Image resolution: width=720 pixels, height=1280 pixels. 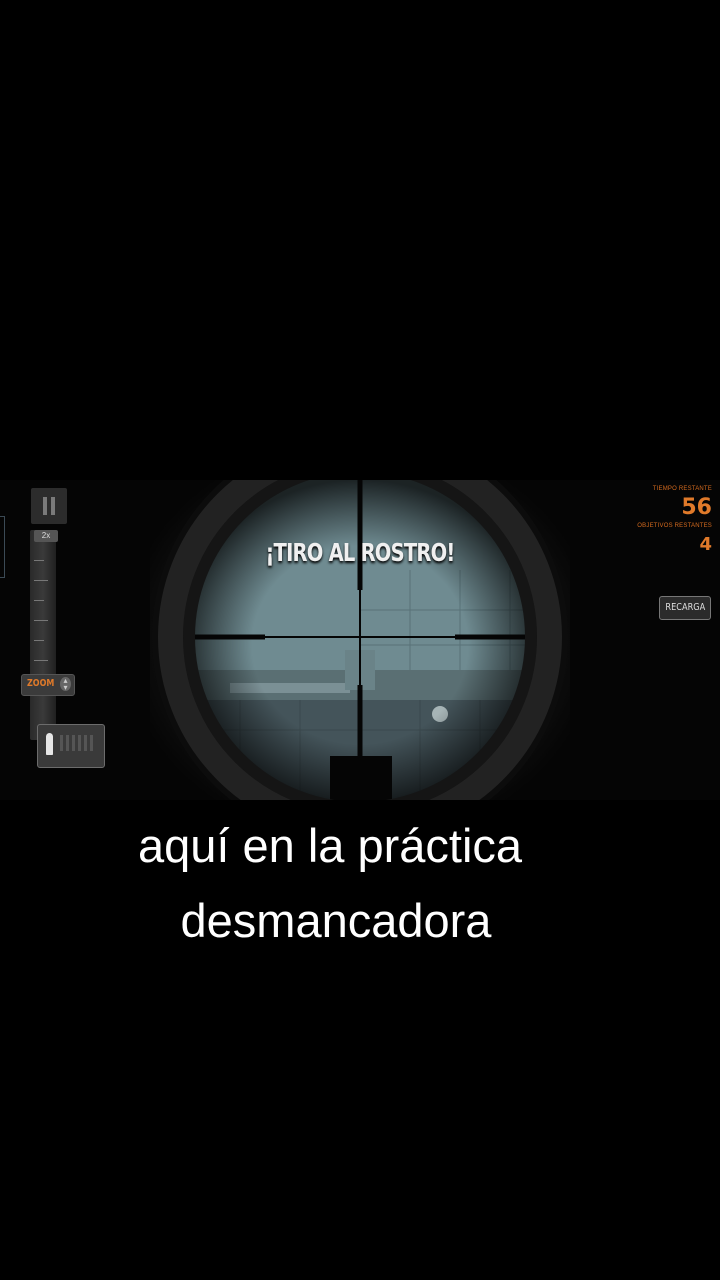 I want to click on rifle-post, so click(x=361, y=778).